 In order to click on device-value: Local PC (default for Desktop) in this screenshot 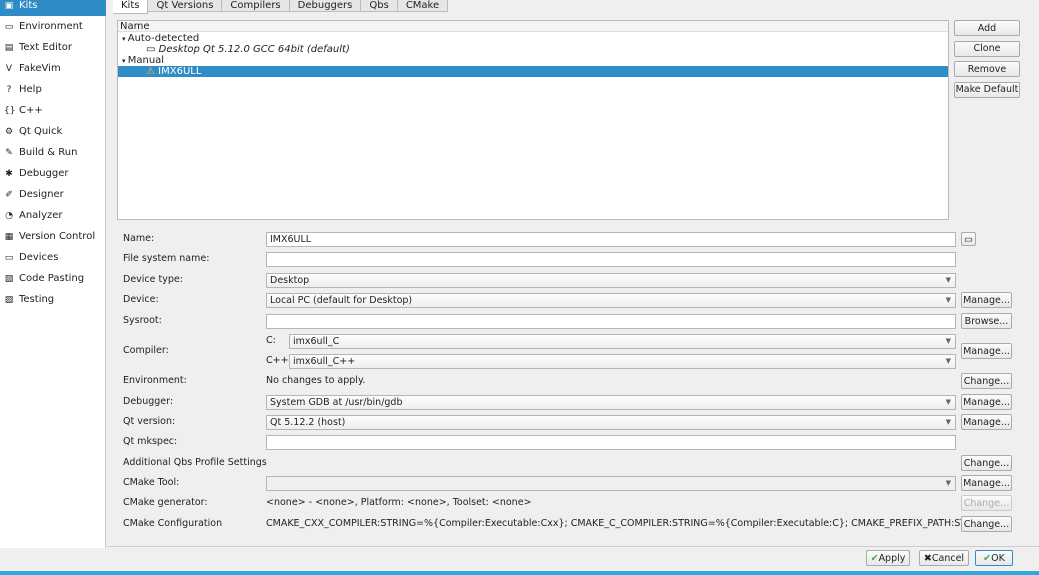, I will do `click(341, 300)`.